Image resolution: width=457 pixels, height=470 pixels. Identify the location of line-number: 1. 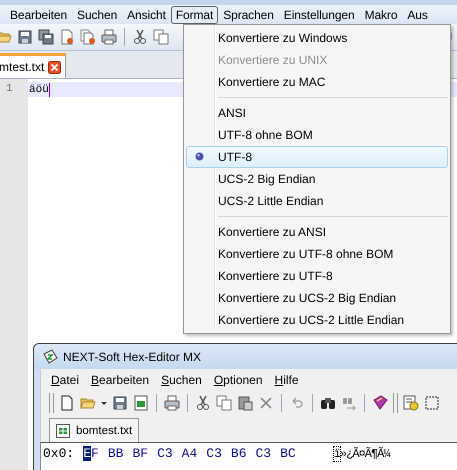
(9, 89).